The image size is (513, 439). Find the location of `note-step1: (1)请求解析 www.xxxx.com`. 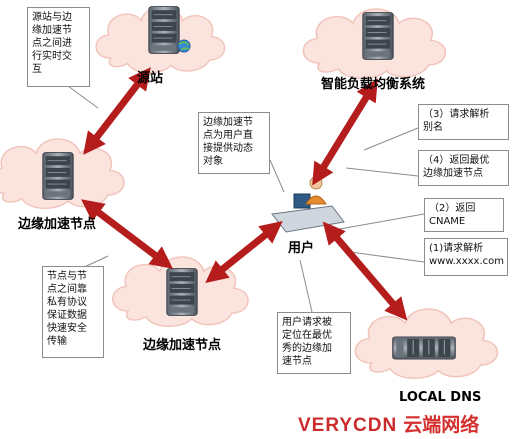

note-step1: (1)请求解析 www.xxxx.com is located at coordinates (466, 257).